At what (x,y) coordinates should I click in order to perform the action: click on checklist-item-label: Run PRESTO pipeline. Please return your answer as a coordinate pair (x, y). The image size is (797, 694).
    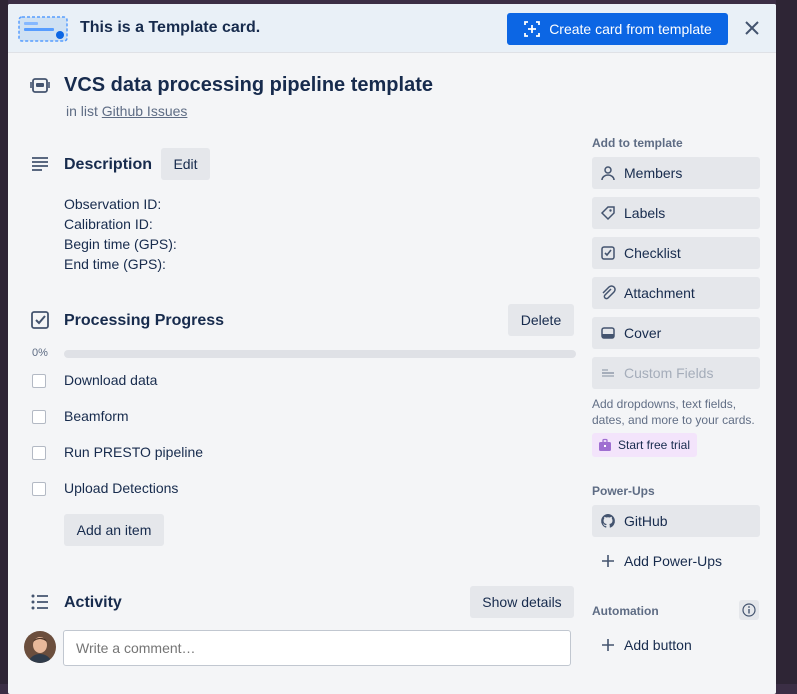
    Looking at the image, I should click on (133, 452).